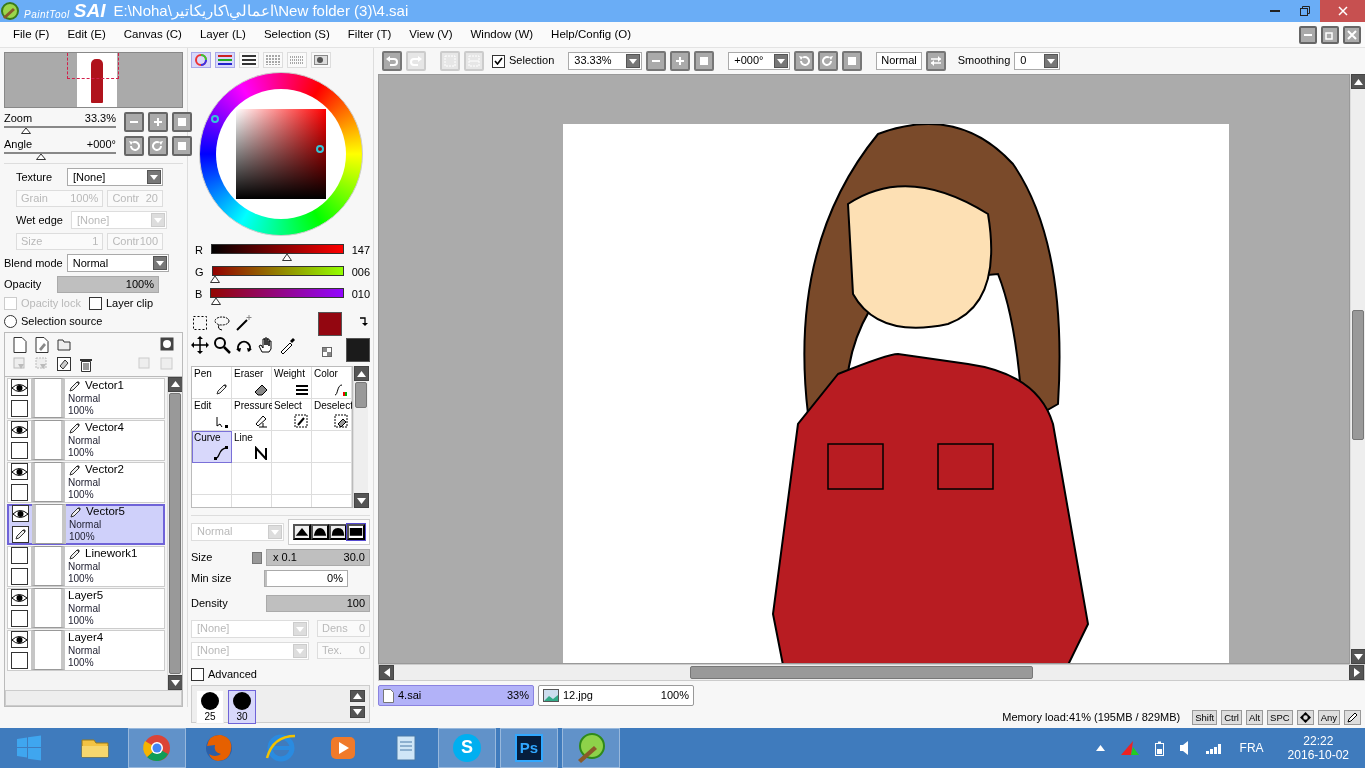 Image resolution: width=1365 pixels, height=768 pixels. What do you see at coordinates (252, 447) in the screenshot?
I see `brush-tool: Line` at bounding box center [252, 447].